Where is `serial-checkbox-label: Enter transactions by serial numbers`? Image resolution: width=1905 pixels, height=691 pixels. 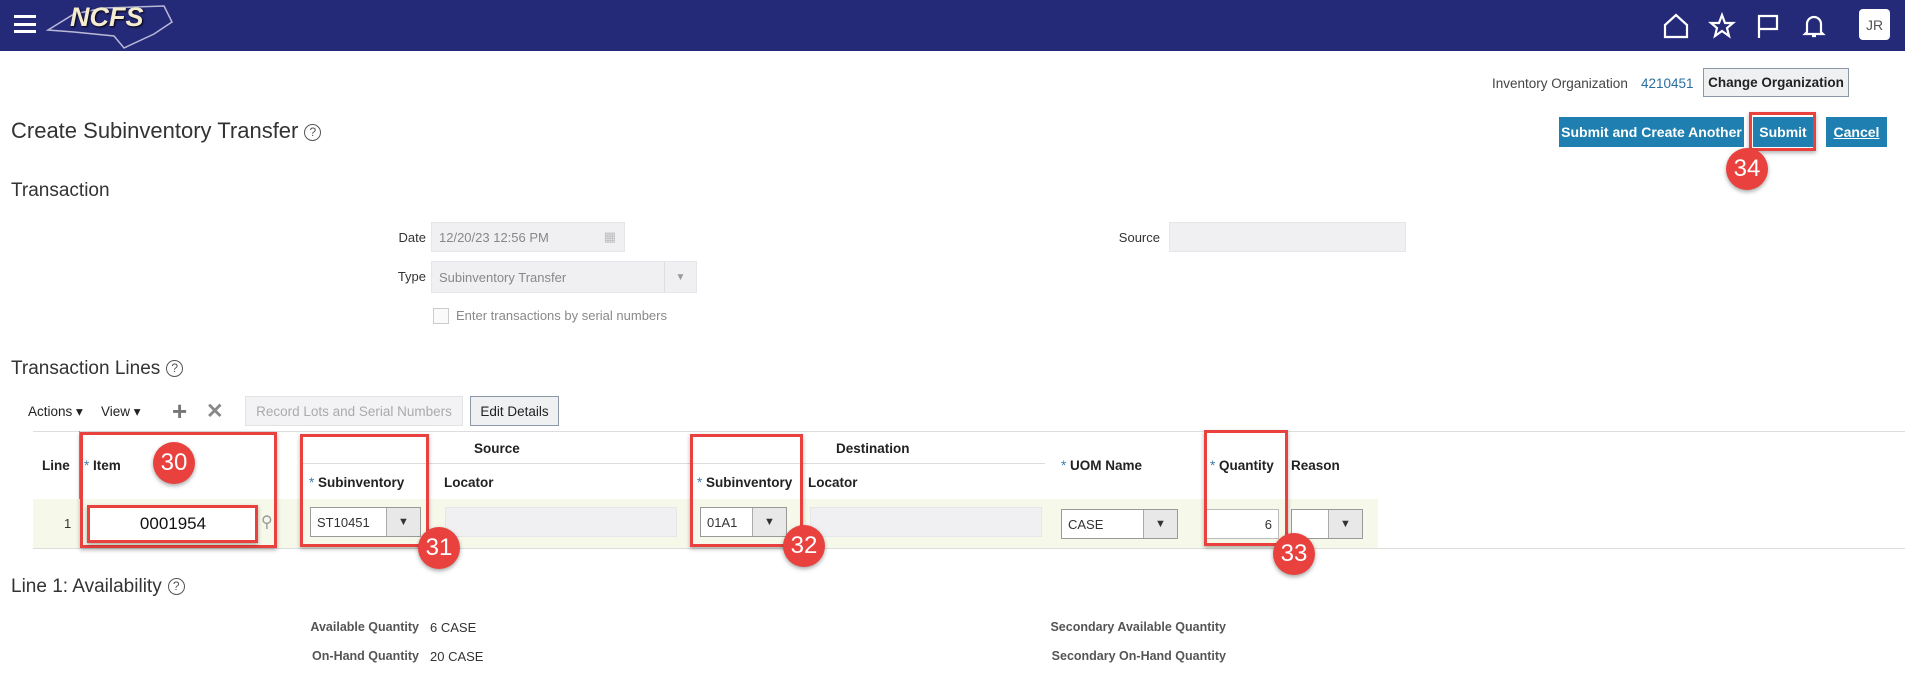 serial-checkbox-label: Enter transactions by serial numbers is located at coordinates (561, 315).